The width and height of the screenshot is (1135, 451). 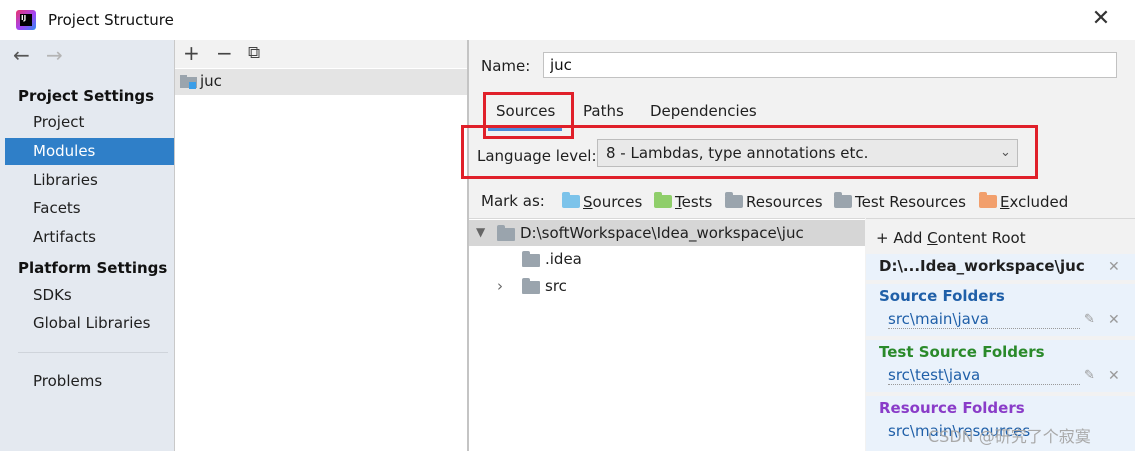 What do you see at coordinates (500, 286) in the screenshot?
I see `collapsed-caret-icon: ›` at bounding box center [500, 286].